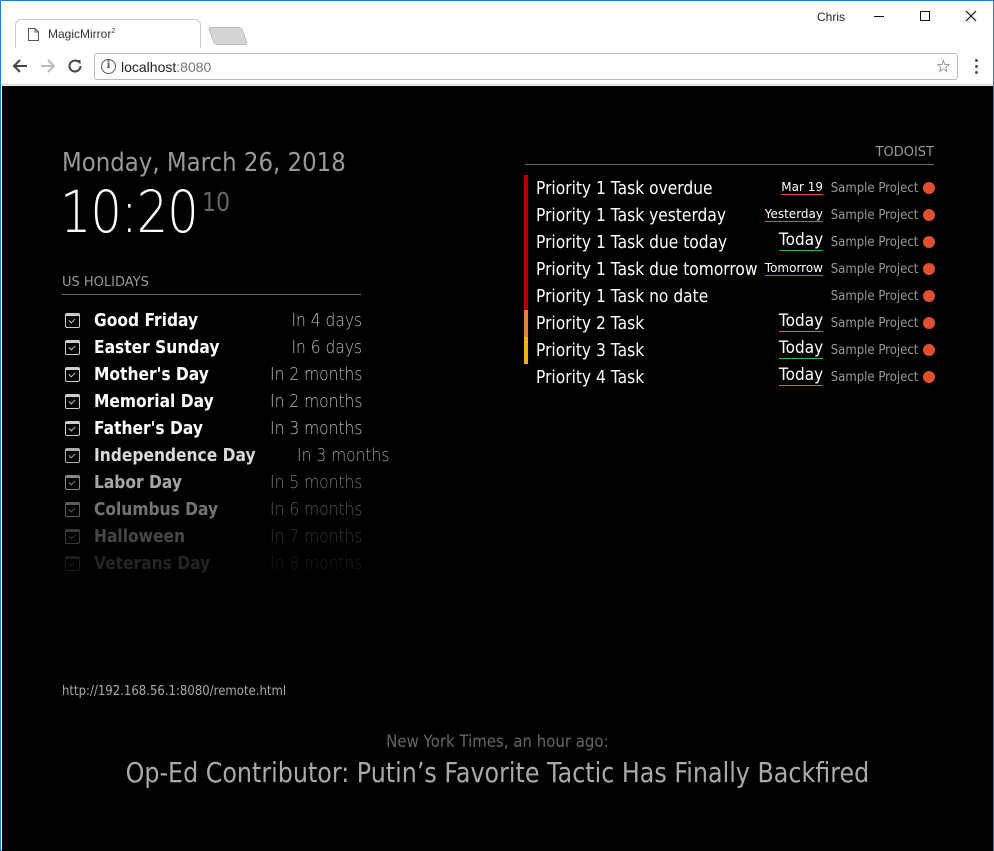  I want to click on menu-dots-icon, so click(976, 67).